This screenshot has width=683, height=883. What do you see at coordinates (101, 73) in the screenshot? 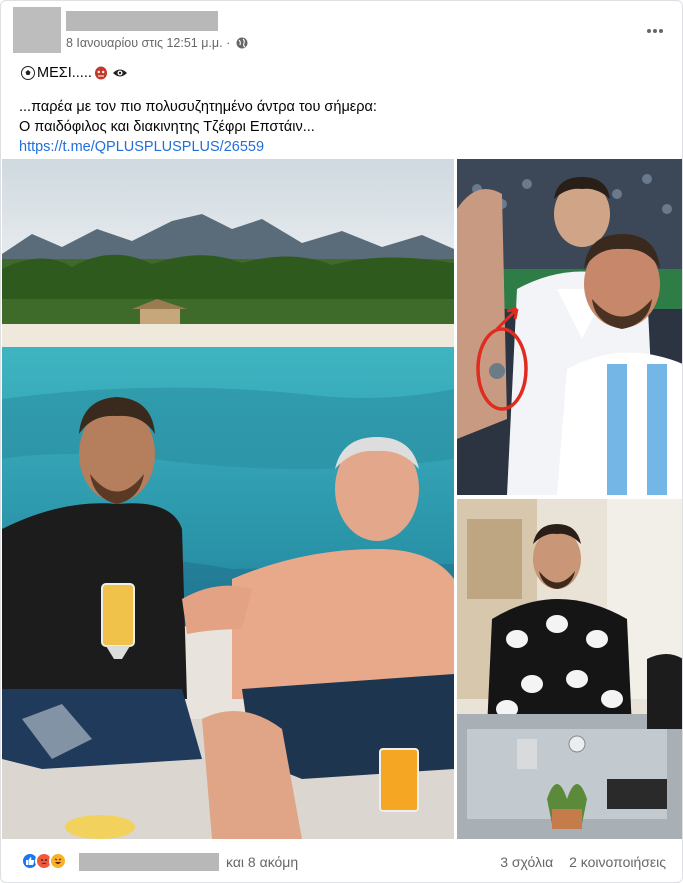
I see `red-mask-icon` at bounding box center [101, 73].